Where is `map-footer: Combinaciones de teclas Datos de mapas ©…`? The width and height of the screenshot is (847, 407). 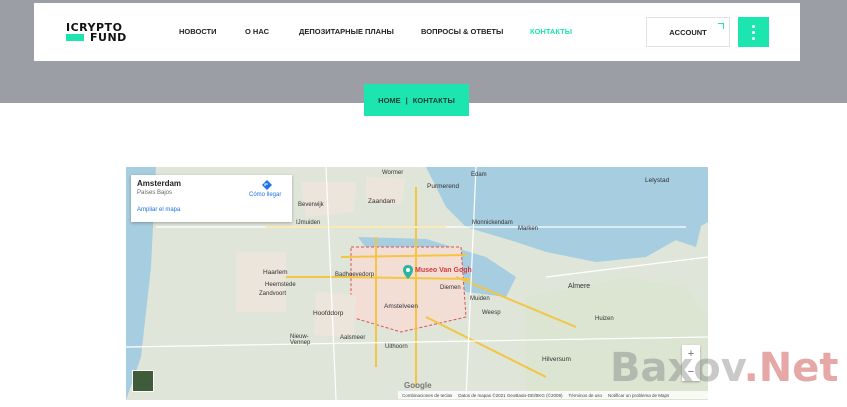
map-footer: Combinaciones de teclas Datos de mapas ©… is located at coordinates (553, 395).